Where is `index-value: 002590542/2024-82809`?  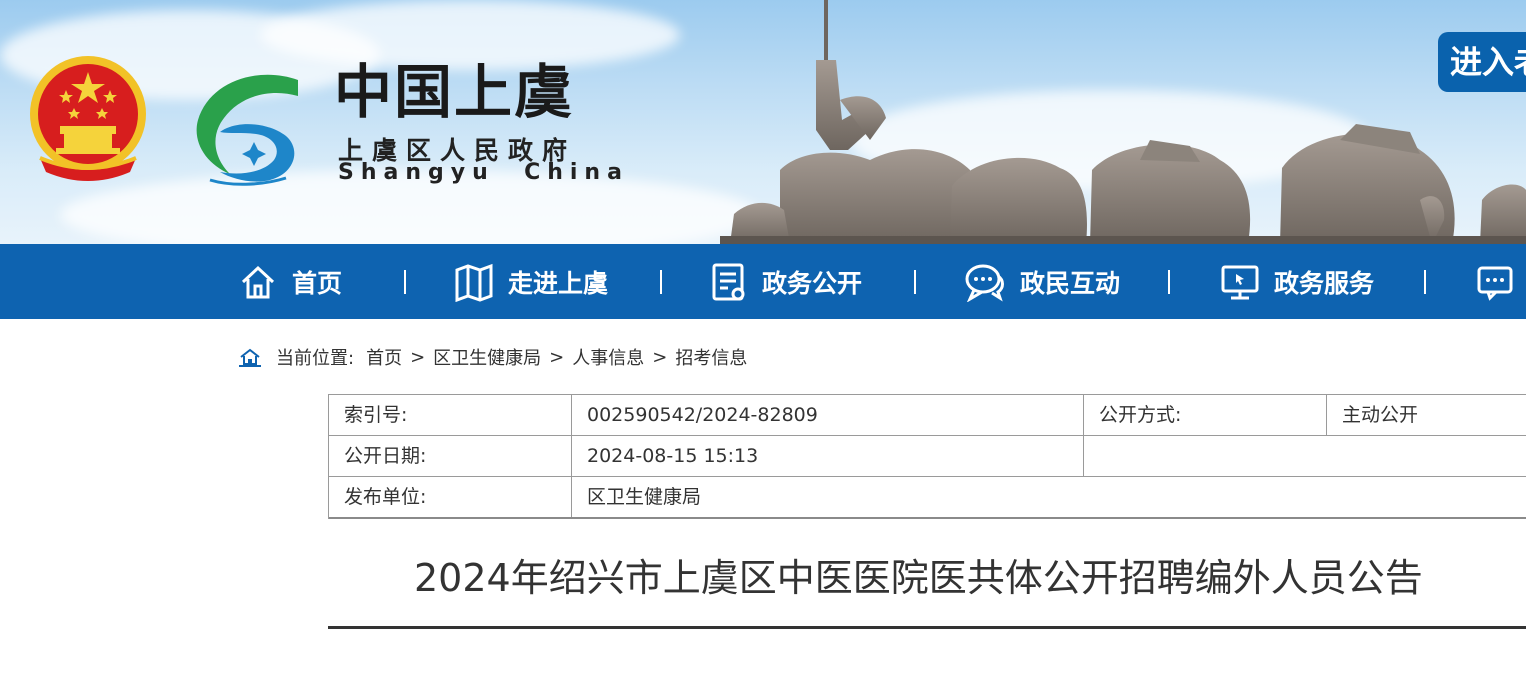
index-value: 002590542/2024-82809 is located at coordinates (702, 415).